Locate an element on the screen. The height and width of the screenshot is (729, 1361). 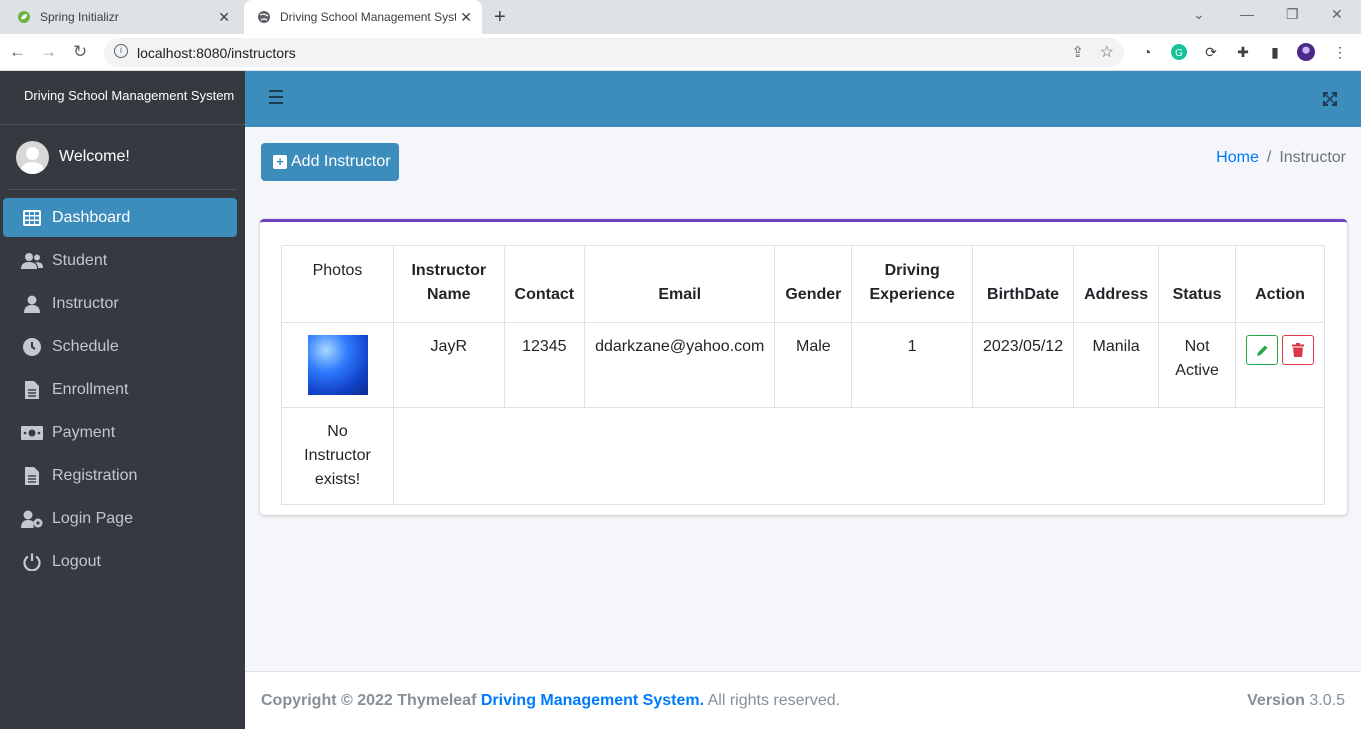
col-driving-experience: Driving Experience is located at coordinates (912, 284).